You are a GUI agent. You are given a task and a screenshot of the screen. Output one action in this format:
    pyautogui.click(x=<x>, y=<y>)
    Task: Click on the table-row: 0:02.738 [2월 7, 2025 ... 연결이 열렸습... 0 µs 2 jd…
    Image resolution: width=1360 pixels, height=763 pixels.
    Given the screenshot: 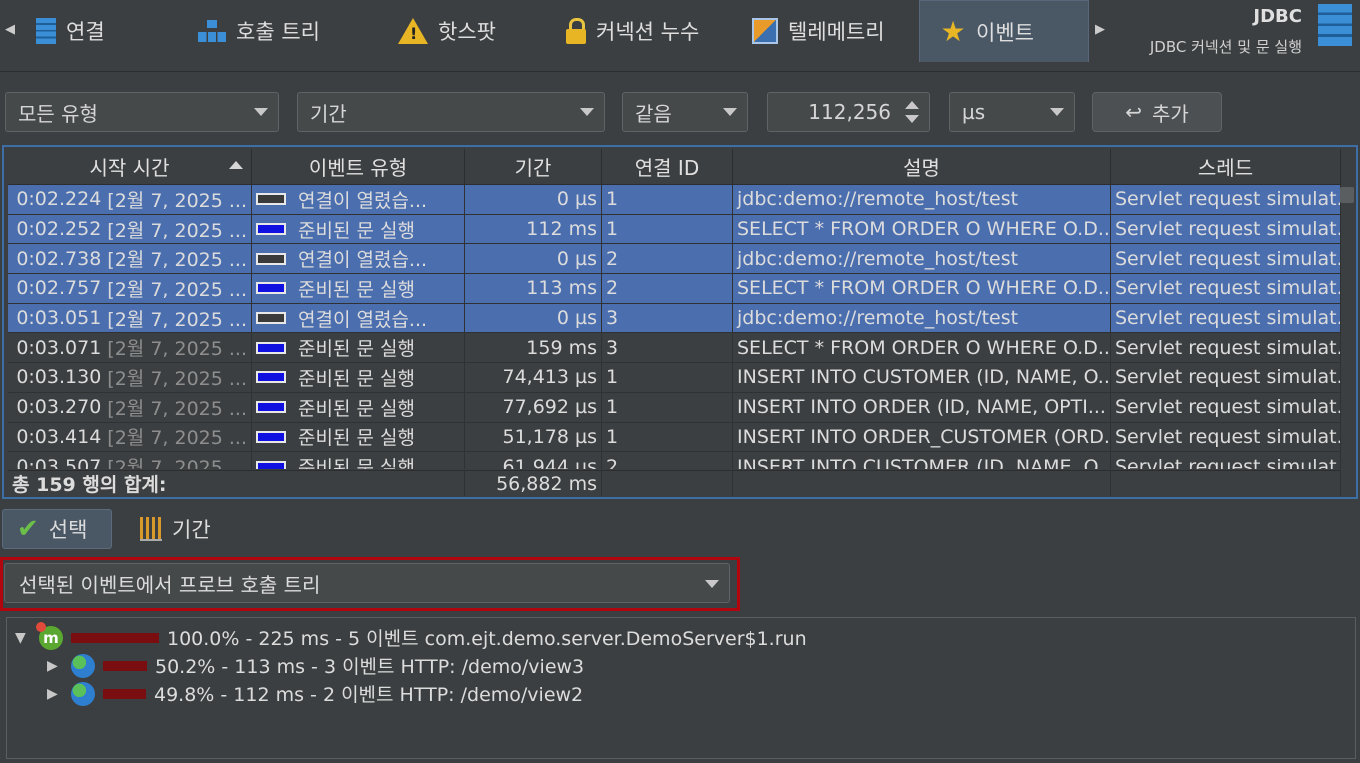 What is the action you would take?
    pyautogui.click(x=674, y=259)
    